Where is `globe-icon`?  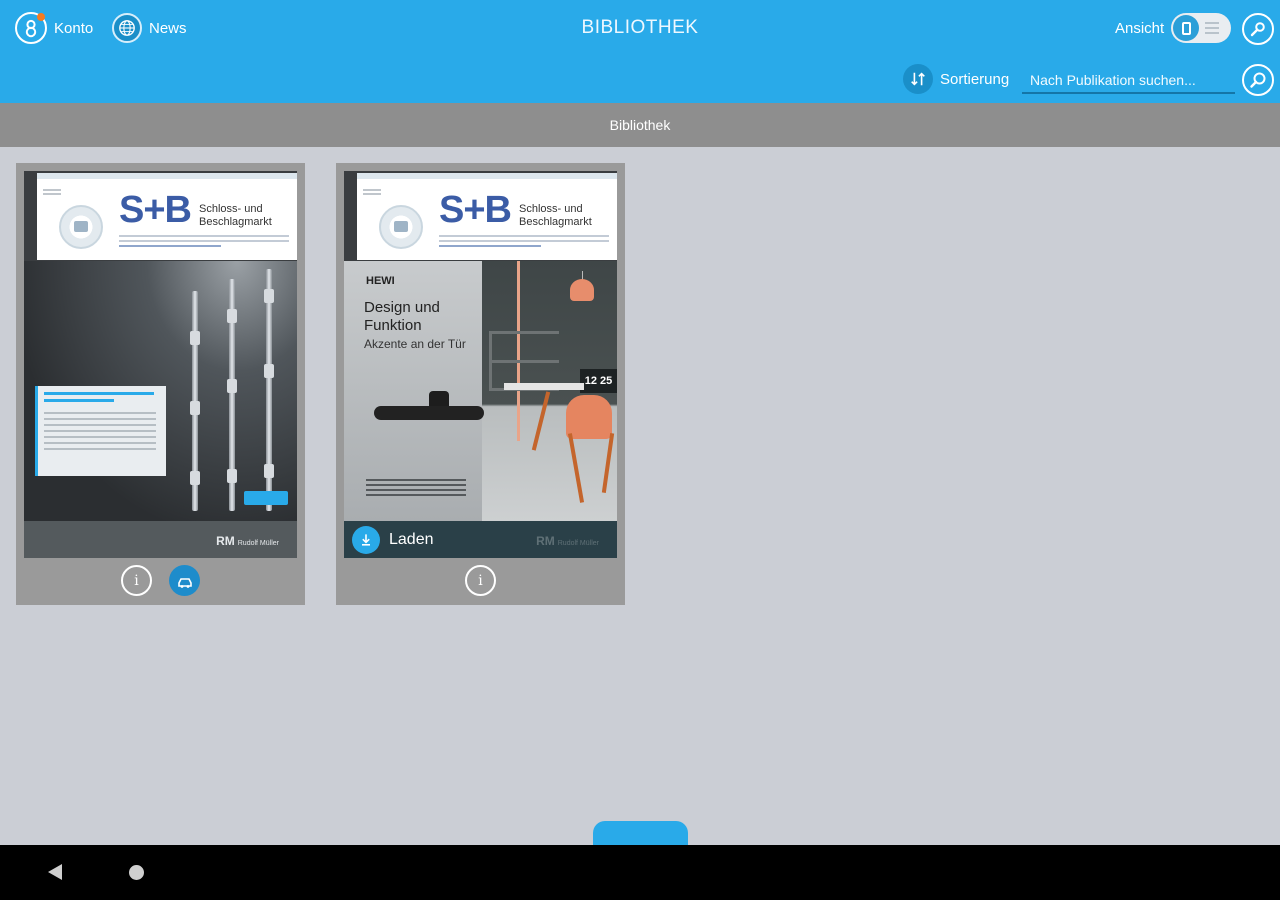 globe-icon is located at coordinates (127, 28).